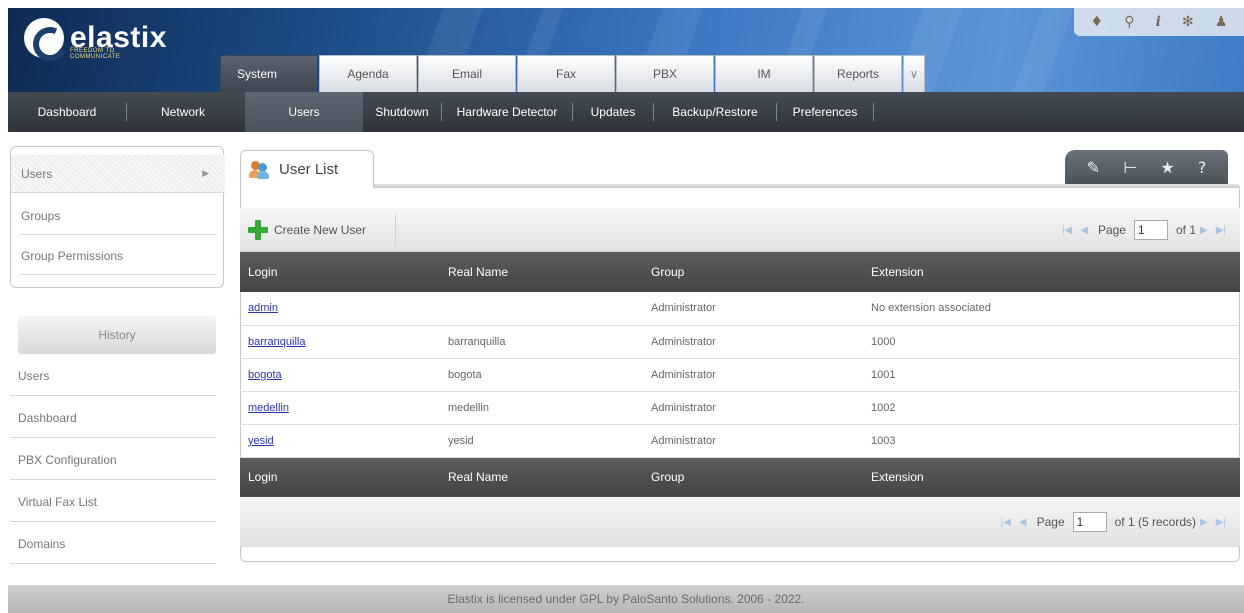  What do you see at coordinates (261, 441) in the screenshot?
I see `user-login-link: yesid` at bounding box center [261, 441].